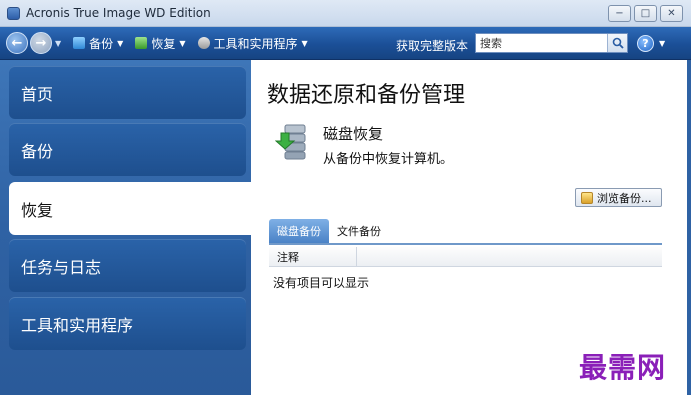  What do you see at coordinates (37, 151) in the screenshot?
I see `sidebar-item-label: 备份` at bounding box center [37, 151].